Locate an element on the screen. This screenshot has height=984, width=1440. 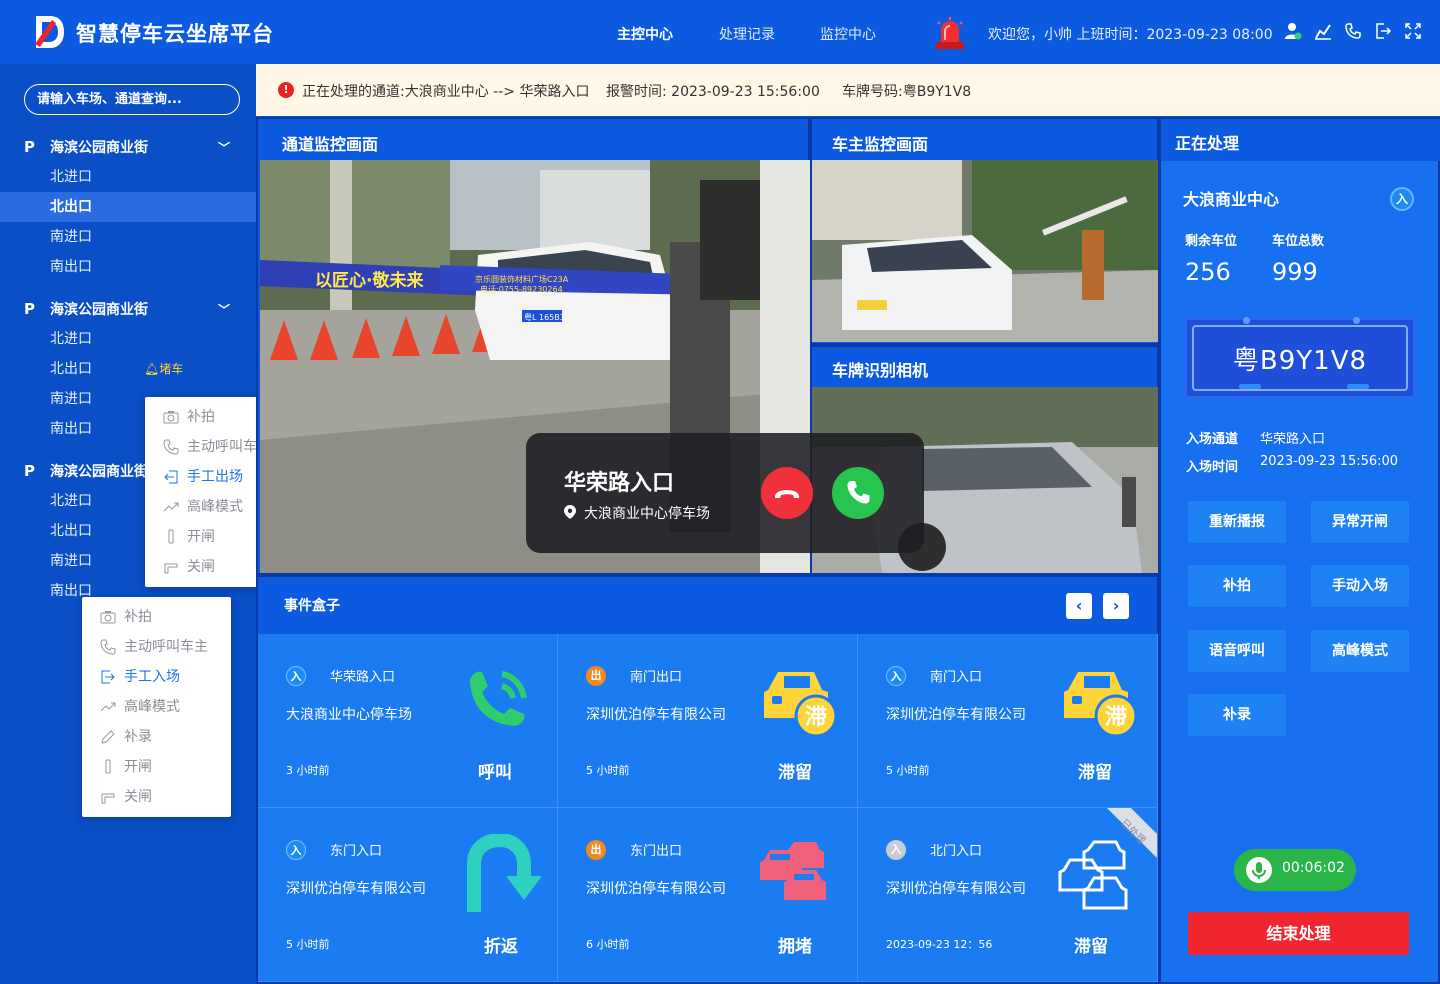
channel-item: 南进口 is located at coordinates (128, 237).